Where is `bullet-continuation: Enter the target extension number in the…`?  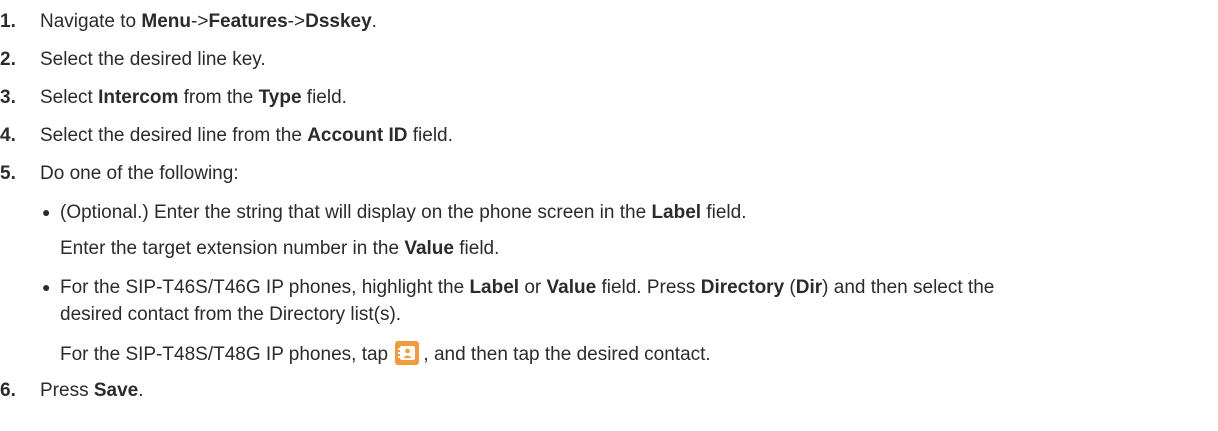 bullet-continuation: Enter the target extension number in the… is located at coordinates (279, 249).